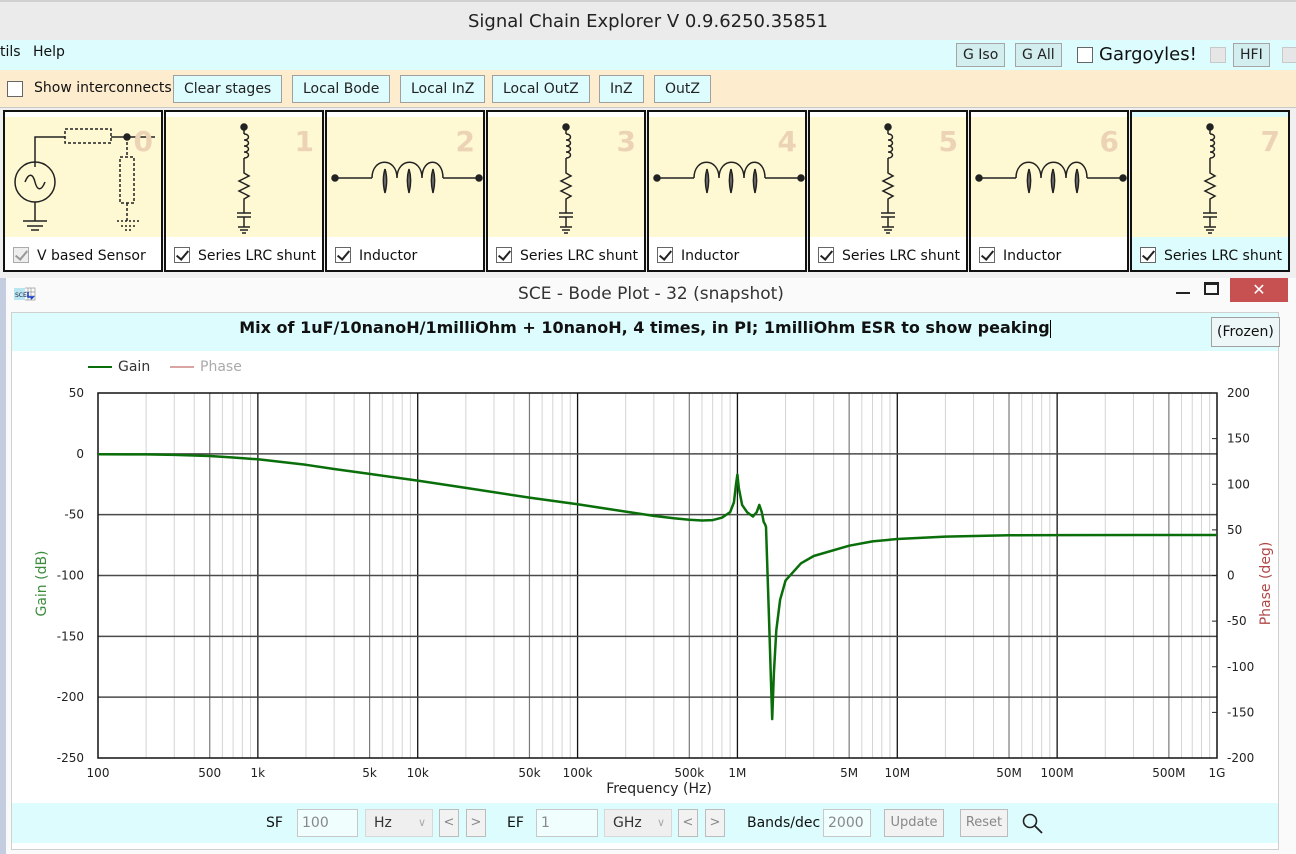  Describe the element at coordinates (1148, 54) in the screenshot. I see `gargoyles-label: Gargoyles!` at that location.